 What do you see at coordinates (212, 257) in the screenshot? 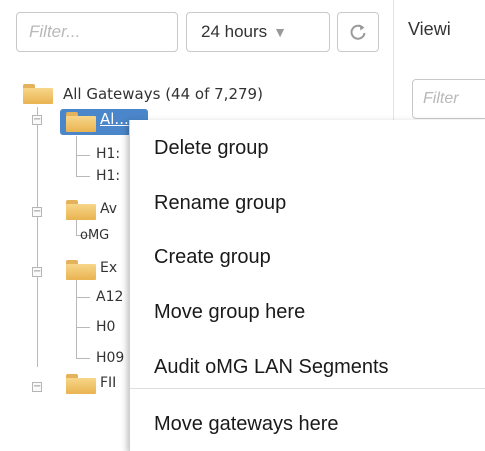
I see `menu-item-create-group: Create group` at bounding box center [212, 257].